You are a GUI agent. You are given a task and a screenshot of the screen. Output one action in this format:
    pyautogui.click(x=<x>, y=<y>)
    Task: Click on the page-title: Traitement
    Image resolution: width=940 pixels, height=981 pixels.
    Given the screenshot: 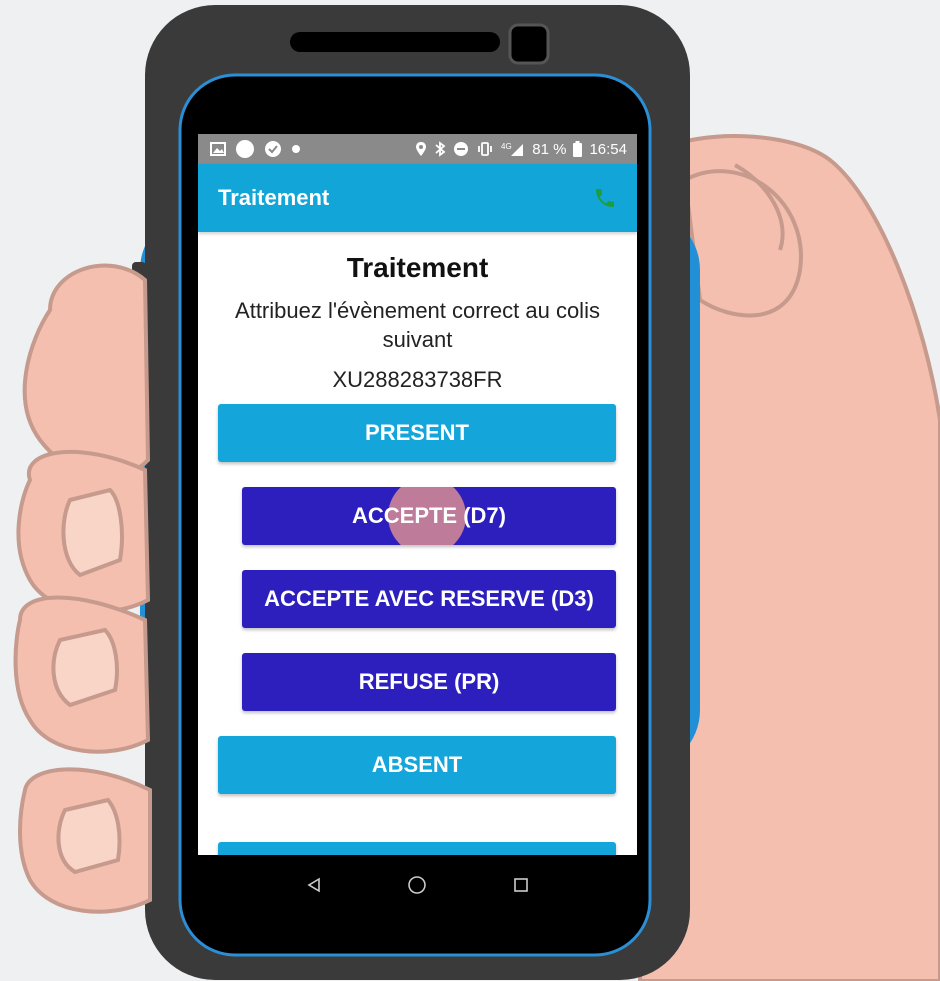 What is the action you would take?
    pyautogui.click(x=417, y=267)
    